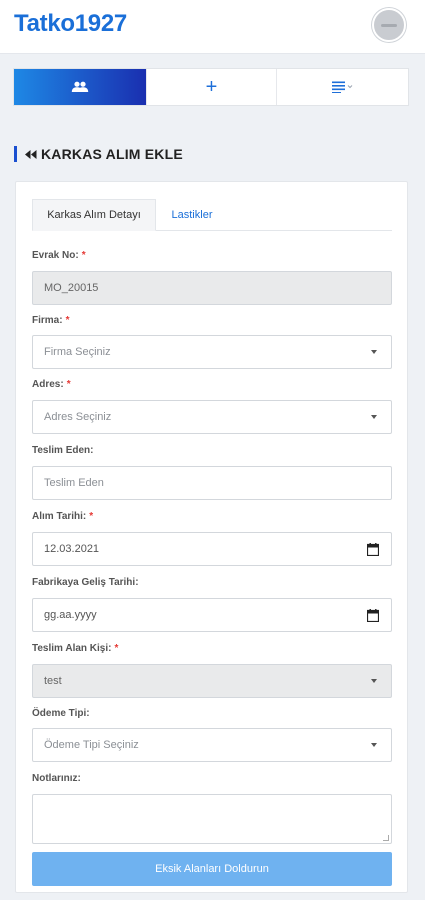 Image resolution: width=425 pixels, height=900 pixels. I want to click on tab-bar: Karkas Alım Detayı Lastikler, so click(212, 215).